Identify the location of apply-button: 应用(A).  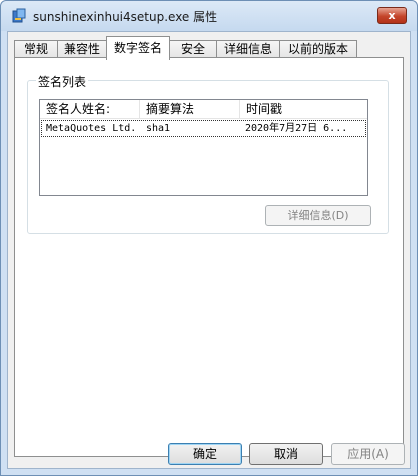
(368, 454).